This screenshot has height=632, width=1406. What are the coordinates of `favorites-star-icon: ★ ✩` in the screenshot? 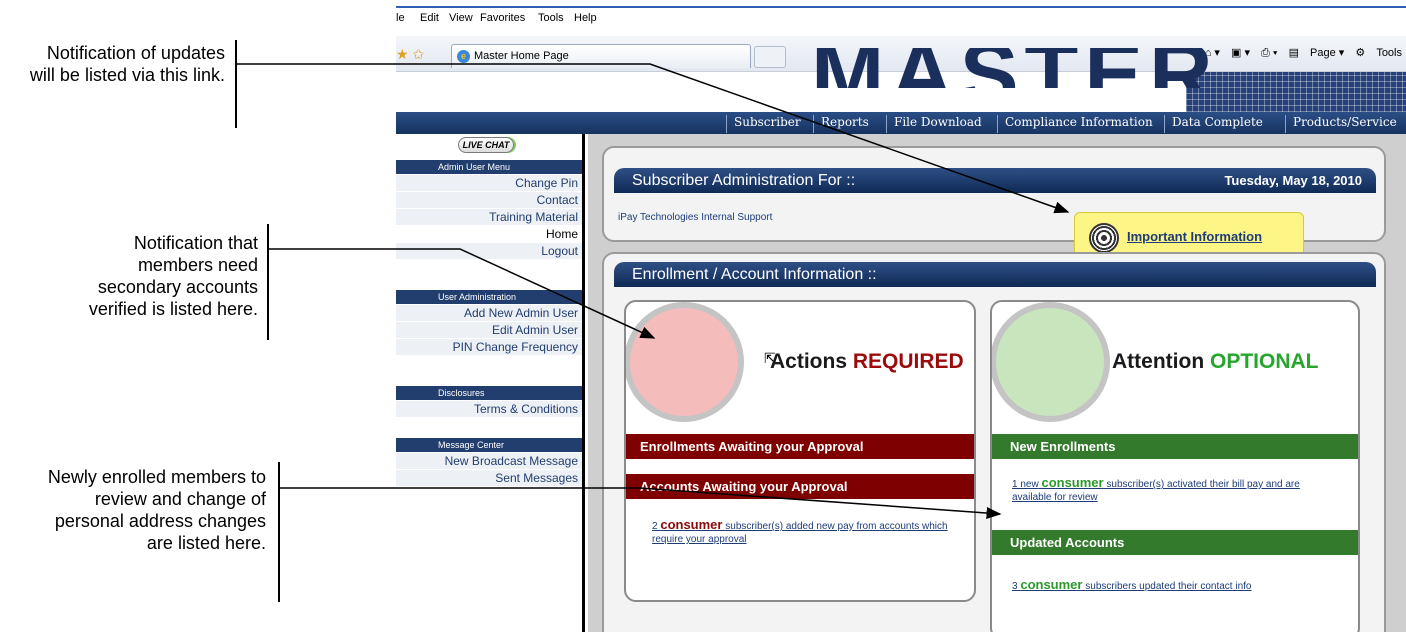 It's located at (410, 54).